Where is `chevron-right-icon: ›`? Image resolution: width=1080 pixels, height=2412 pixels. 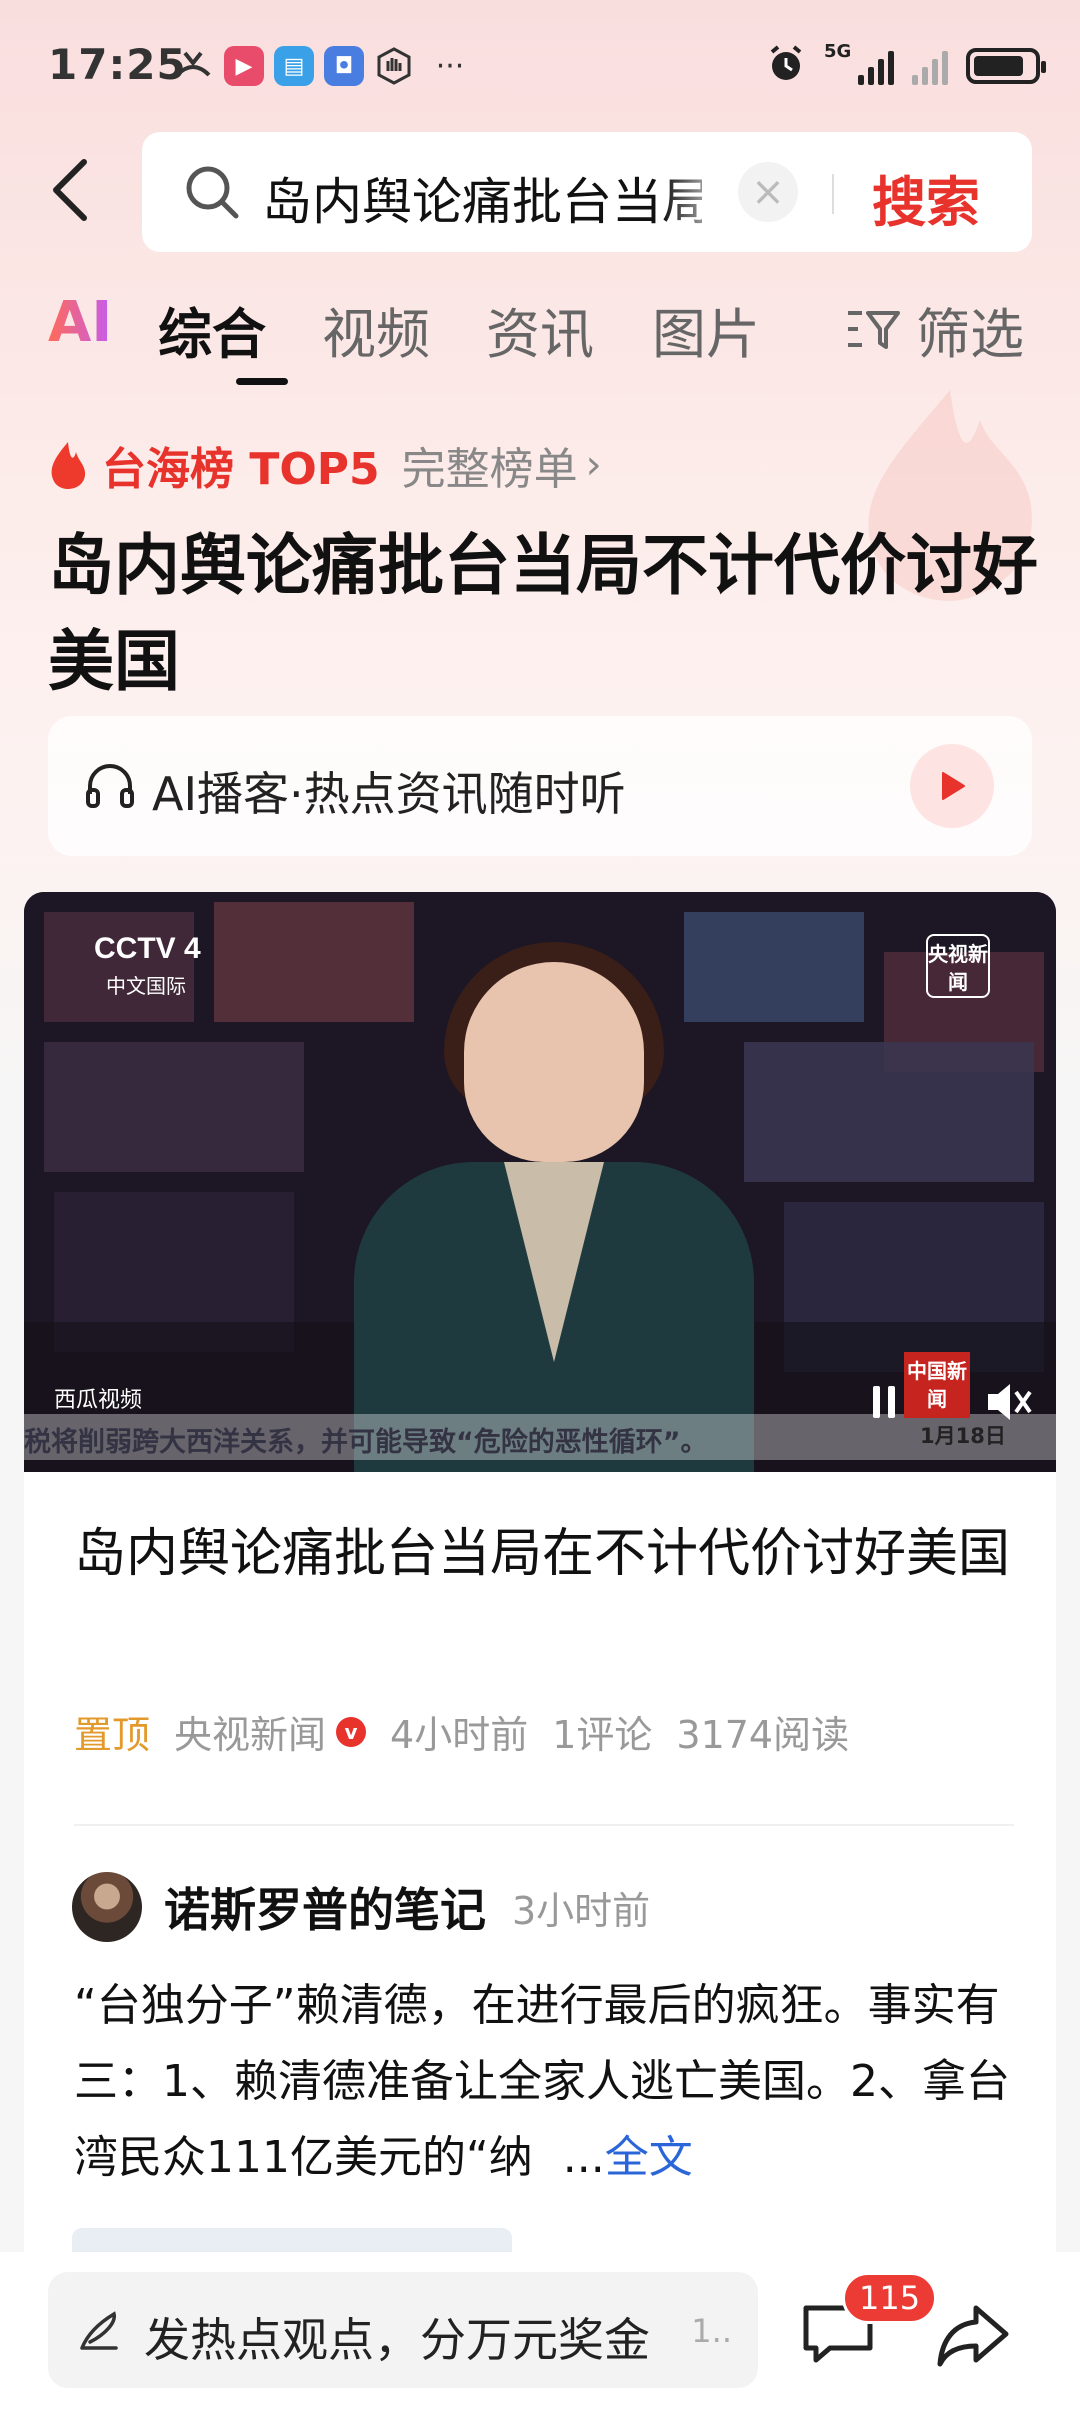 chevron-right-icon: › is located at coordinates (593, 465).